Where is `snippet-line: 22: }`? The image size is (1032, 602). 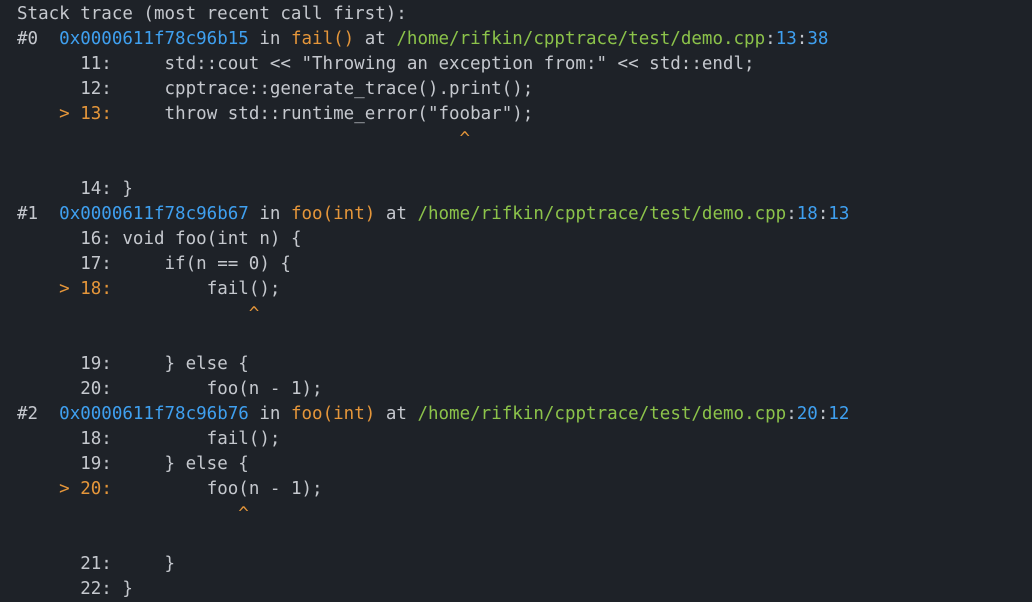
snippet-line: 22: } is located at coordinates (524, 589).